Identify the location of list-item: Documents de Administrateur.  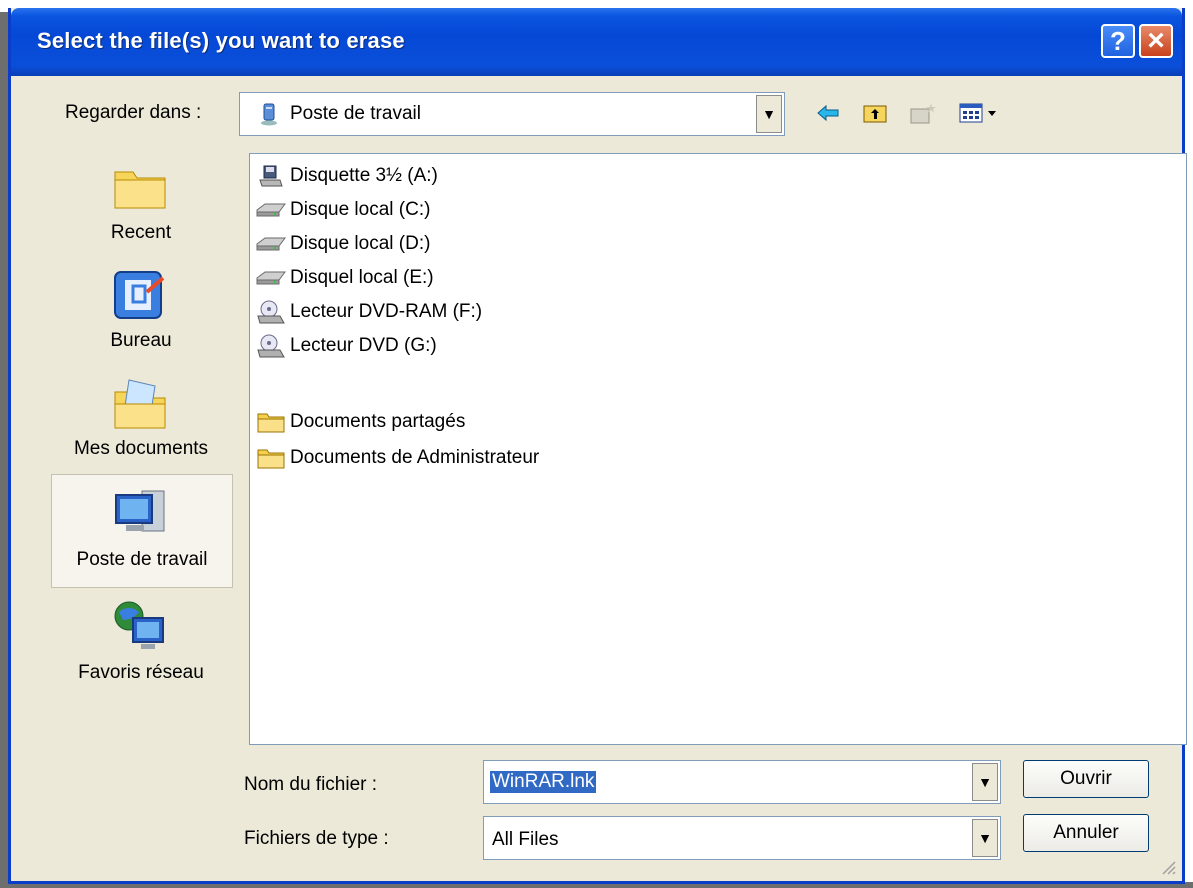
(396, 458).